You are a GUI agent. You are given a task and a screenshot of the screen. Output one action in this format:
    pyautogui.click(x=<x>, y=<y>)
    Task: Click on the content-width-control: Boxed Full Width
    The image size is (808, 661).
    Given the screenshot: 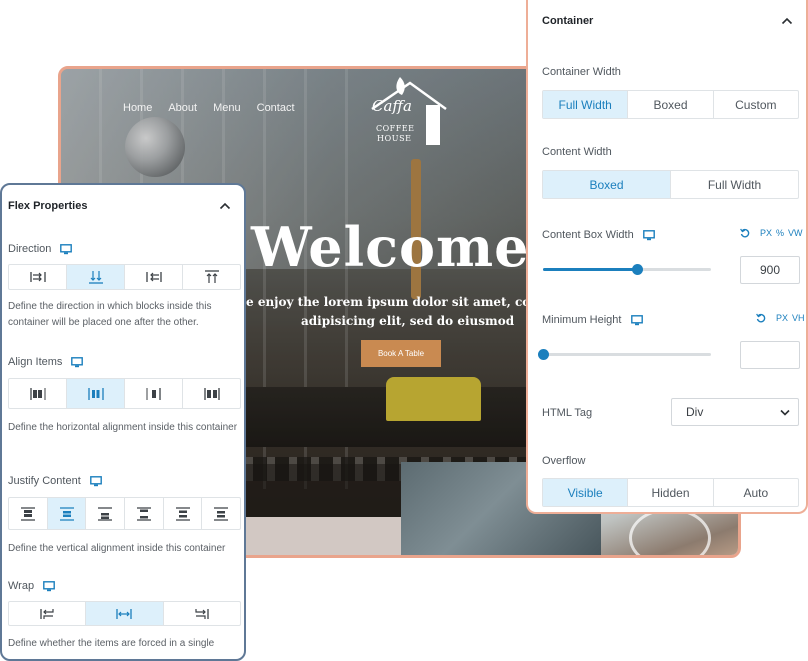 What is the action you would take?
    pyautogui.click(x=670, y=184)
    